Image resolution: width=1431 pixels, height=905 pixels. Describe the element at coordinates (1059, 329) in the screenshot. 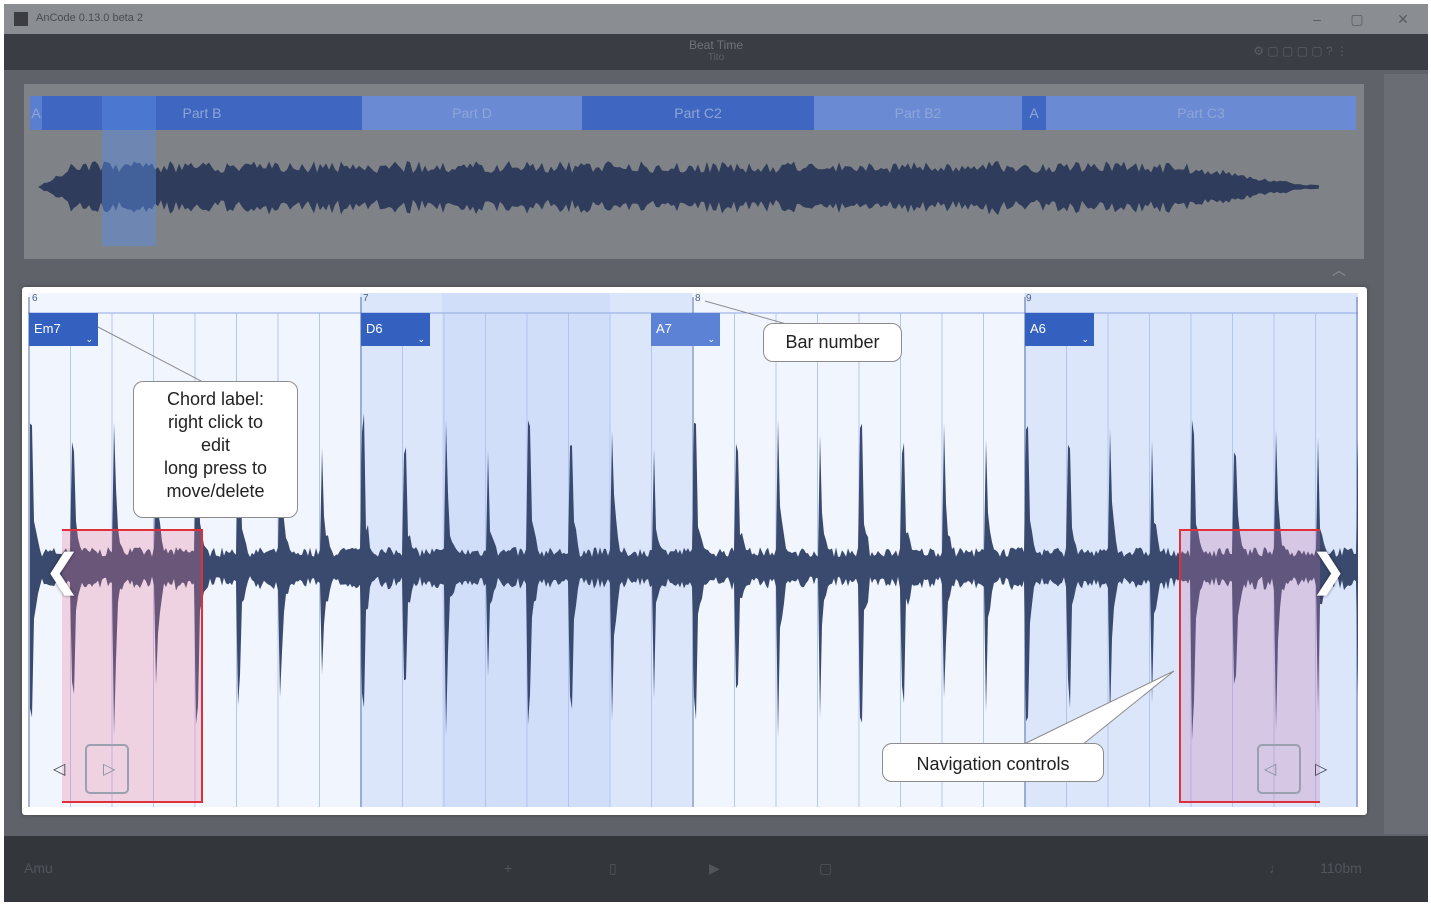

I see `chord-label: A6 ⌄` at that location.